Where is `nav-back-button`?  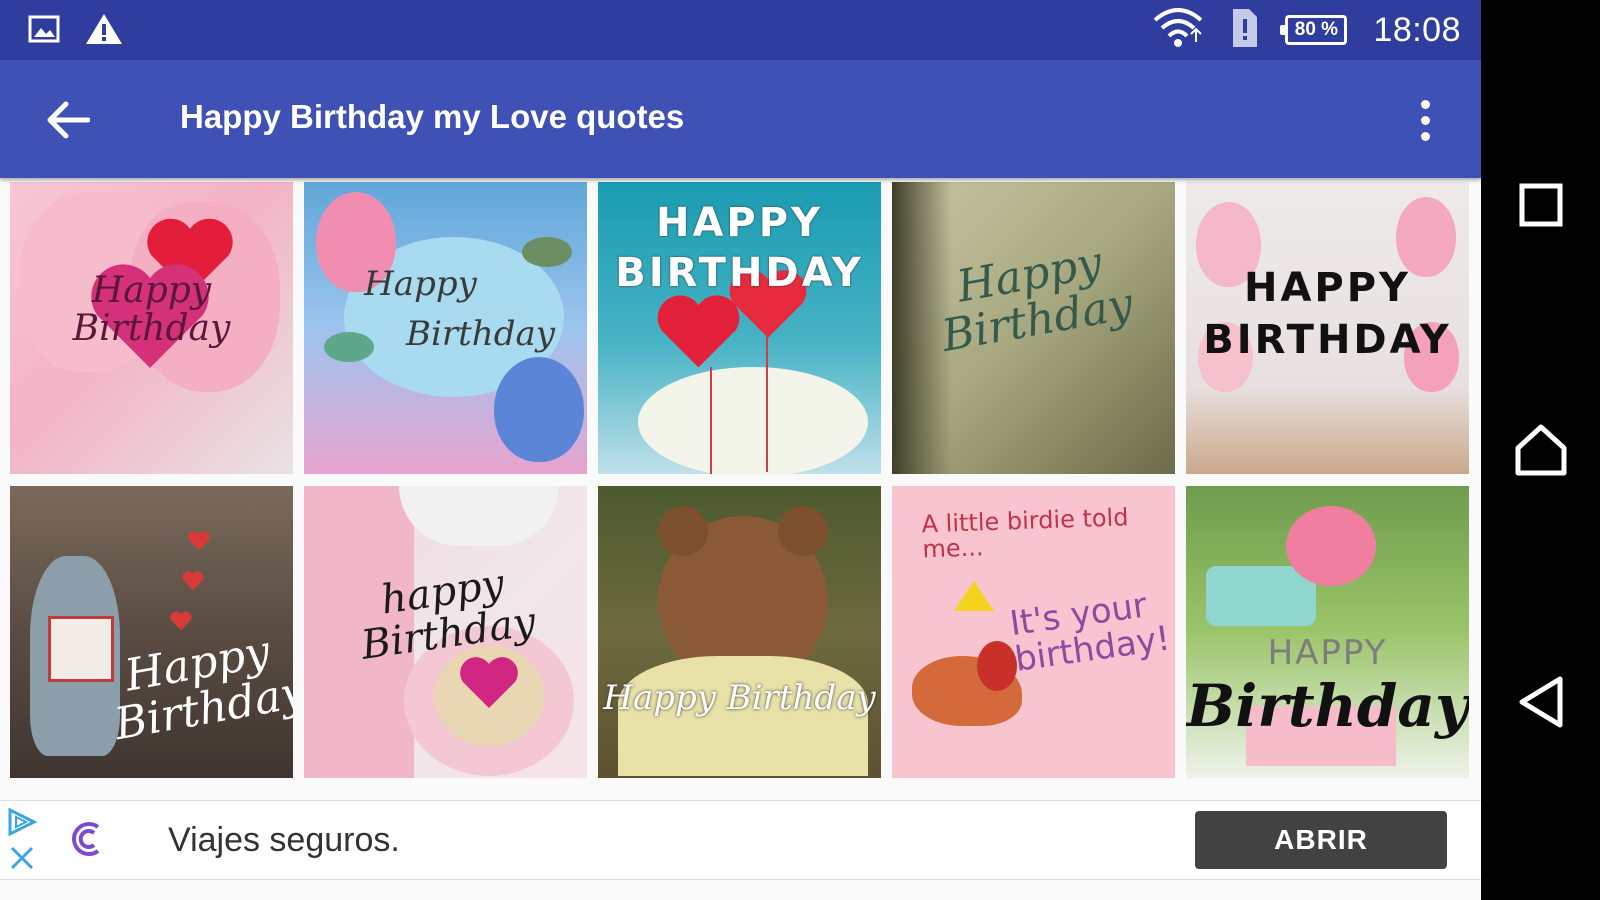
nav-back-button is located at coordinates (1541, 702).